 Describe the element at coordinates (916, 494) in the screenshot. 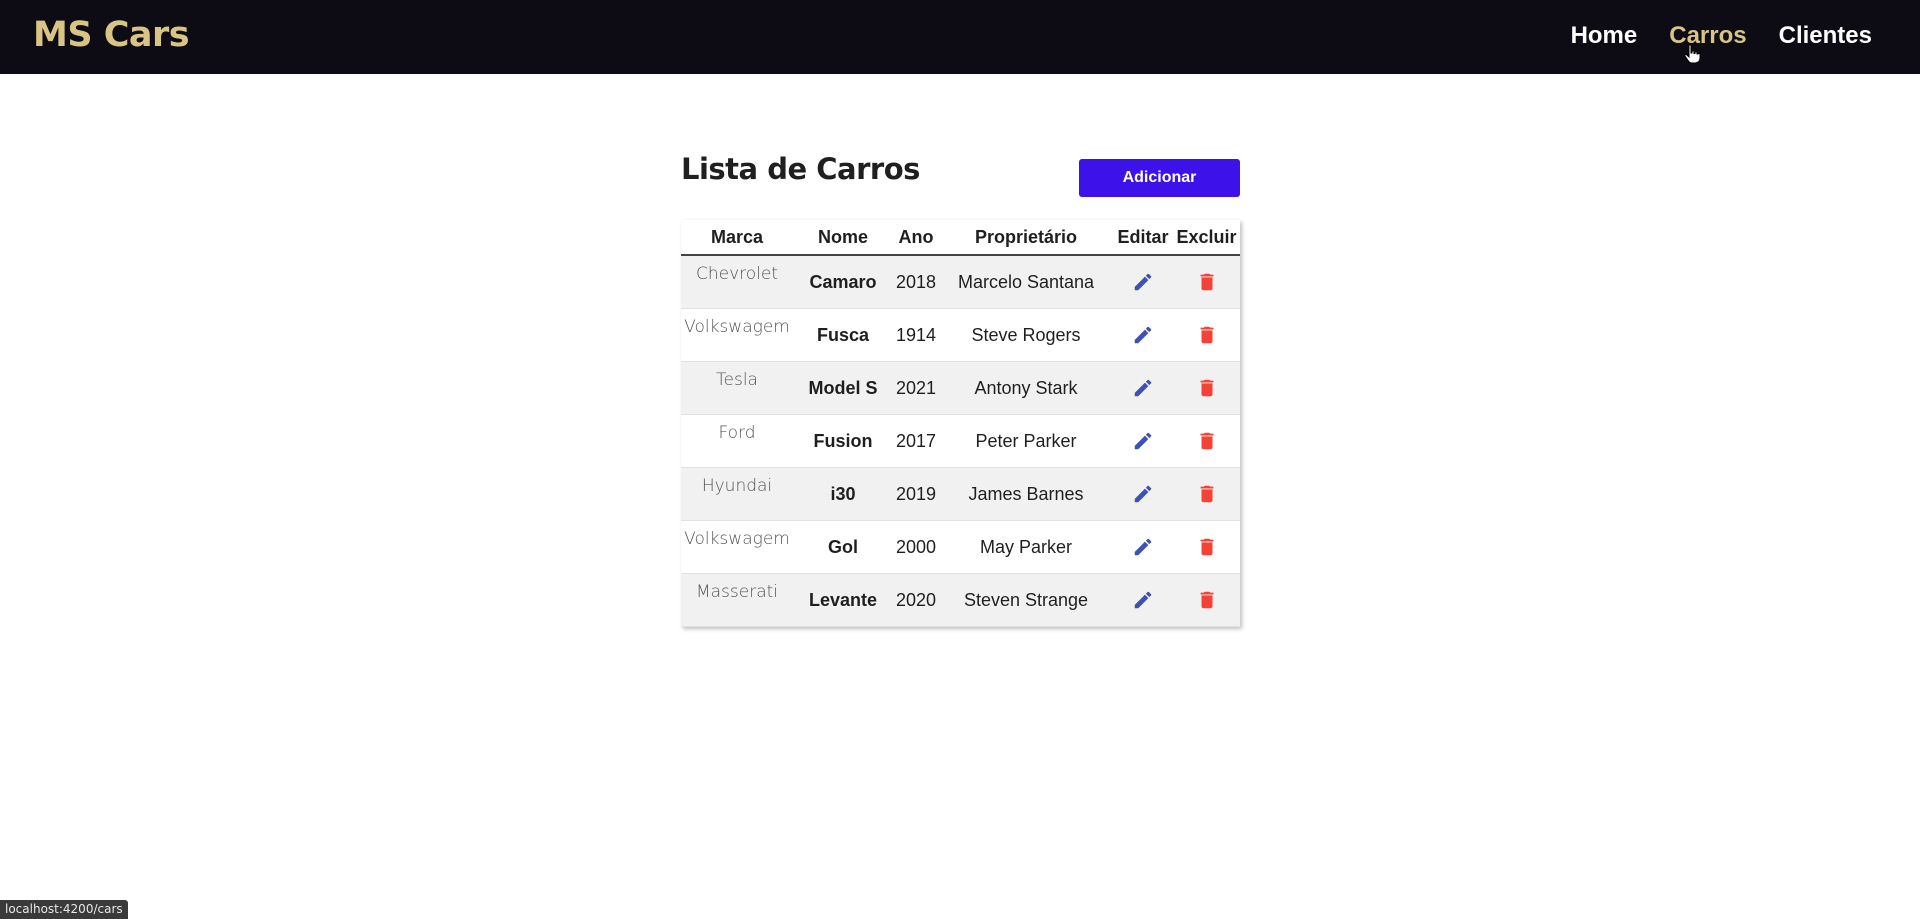

I see `cell-ano: 2019` at that location.